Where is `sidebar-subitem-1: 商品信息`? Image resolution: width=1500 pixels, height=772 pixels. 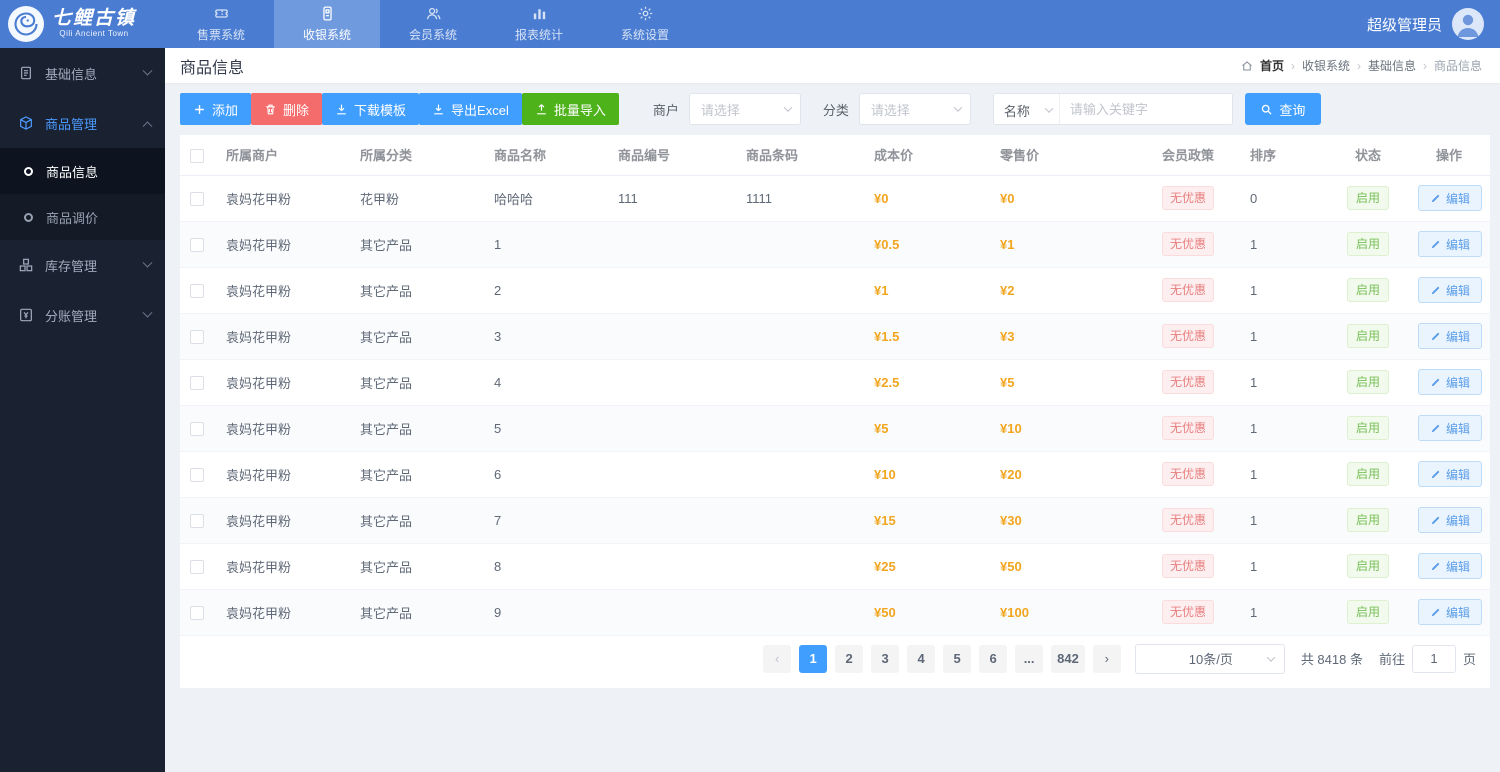 sidebar-subitem-1: 商品信息 is located at coordinates (82, 171).